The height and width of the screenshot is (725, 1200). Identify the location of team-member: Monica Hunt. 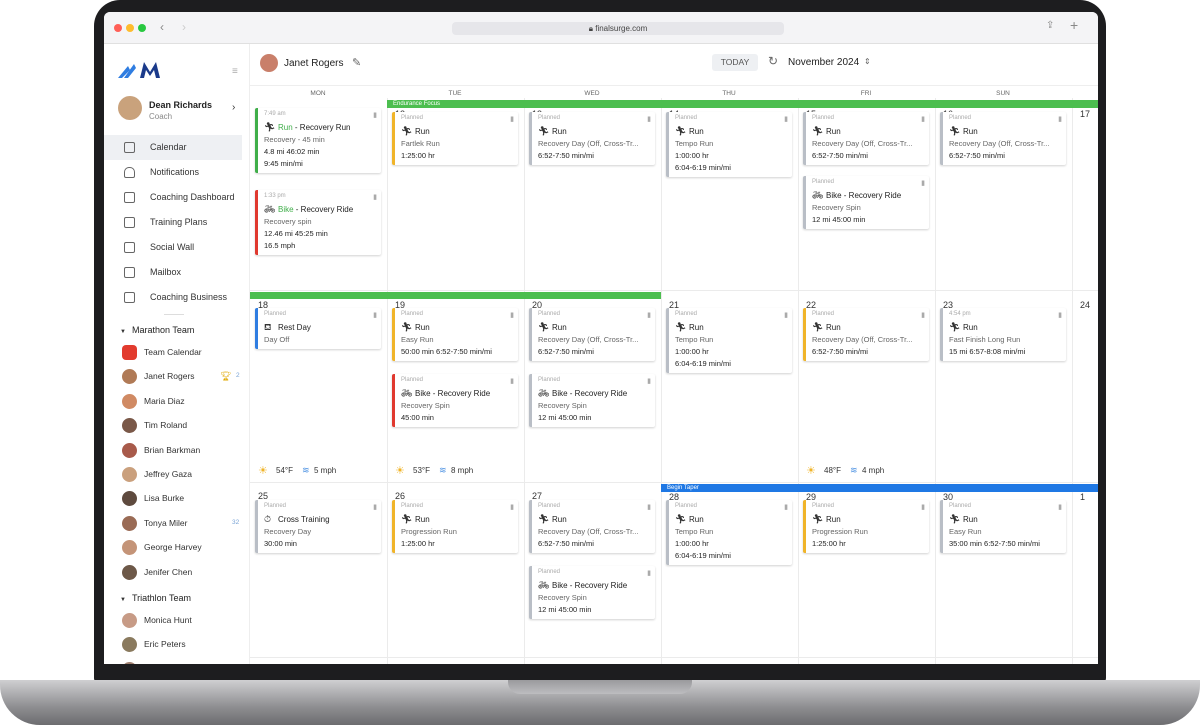
(176, 620).